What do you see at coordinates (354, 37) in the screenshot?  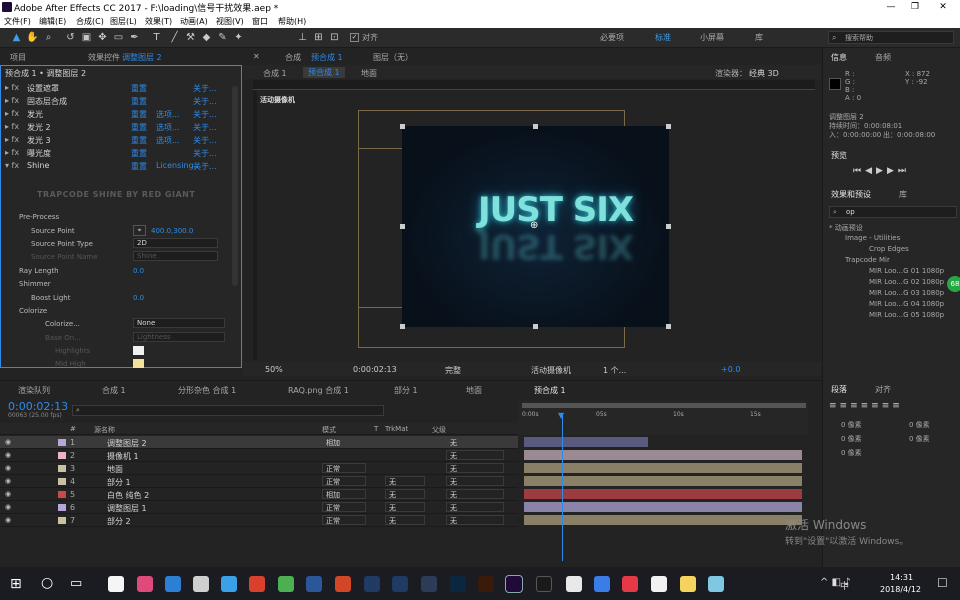 I see `snap-checkbox: ✓` at bounding box center [354, 37].